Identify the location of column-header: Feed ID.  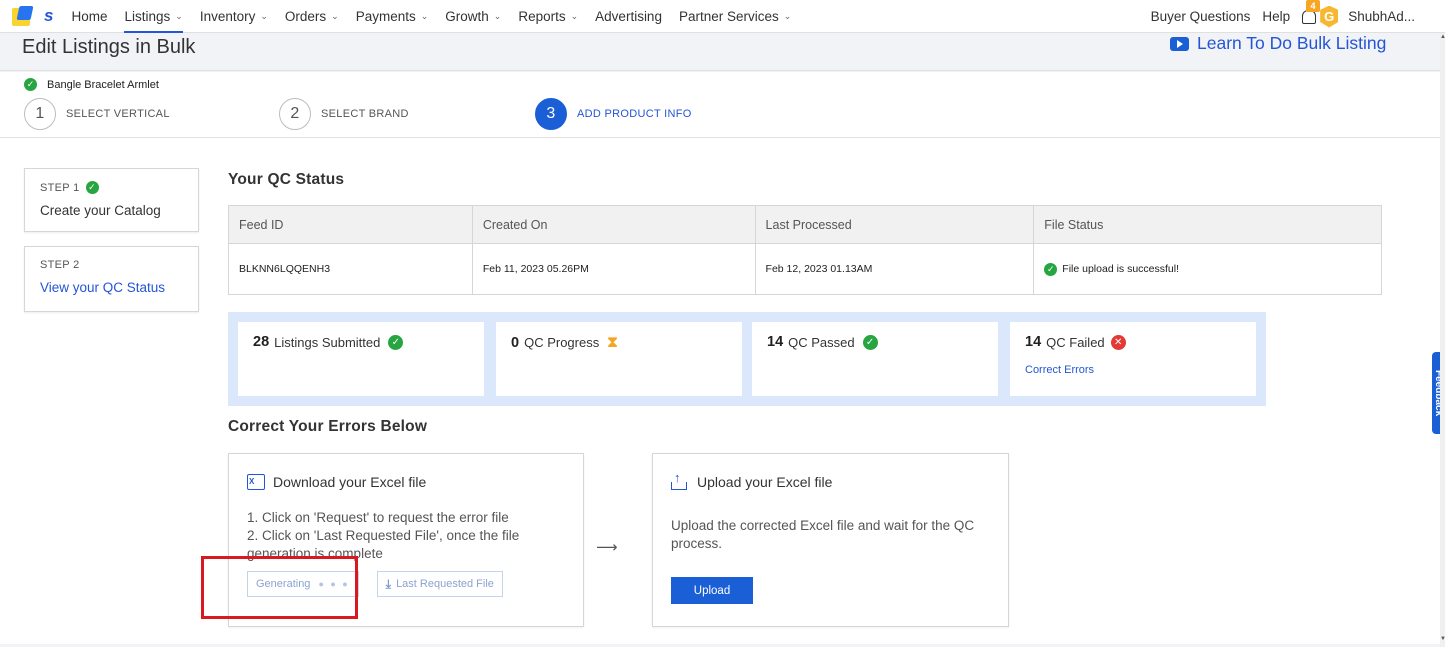
(350, 224).